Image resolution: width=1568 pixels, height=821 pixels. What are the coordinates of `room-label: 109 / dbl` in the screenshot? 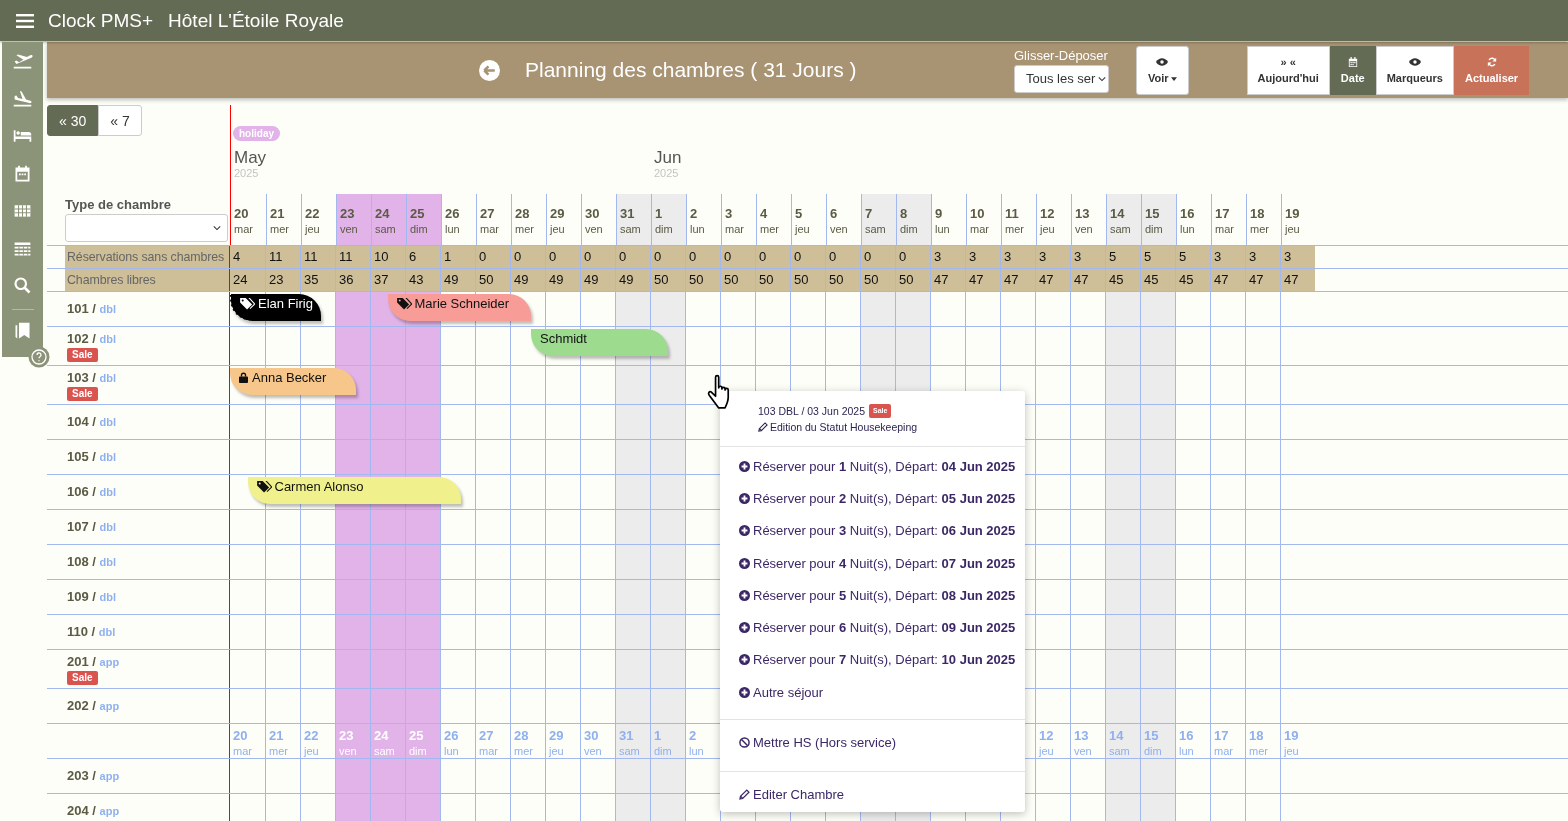 It's located at (92, 596).